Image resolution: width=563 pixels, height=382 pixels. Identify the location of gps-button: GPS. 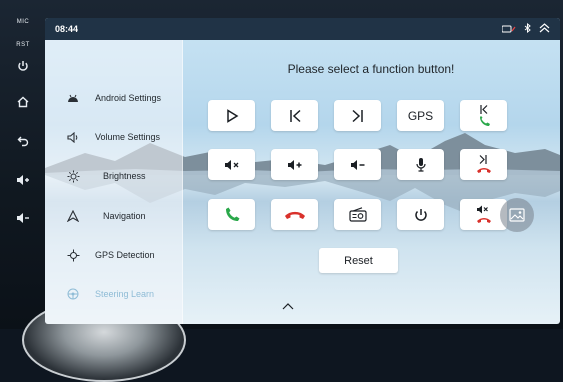
(420, 115).